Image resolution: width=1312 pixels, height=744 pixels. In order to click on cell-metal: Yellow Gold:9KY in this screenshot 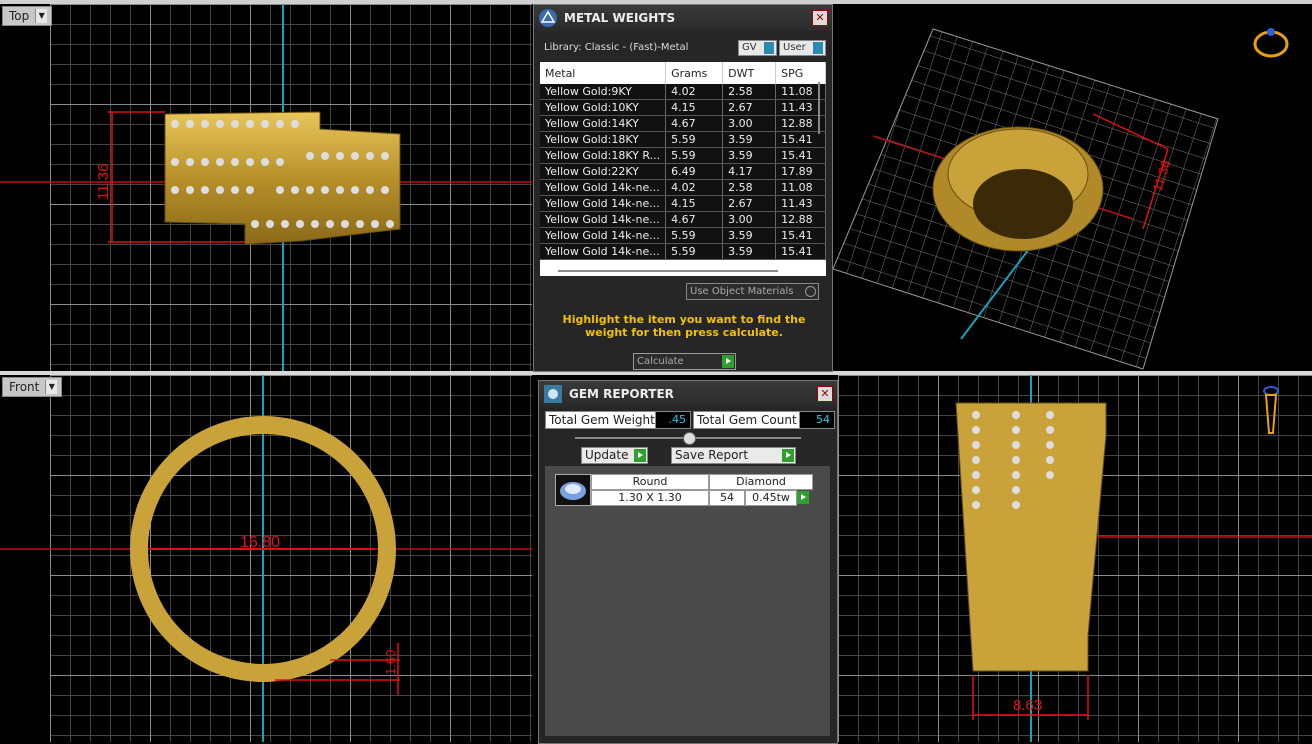, I will do `click(603, 92)`.